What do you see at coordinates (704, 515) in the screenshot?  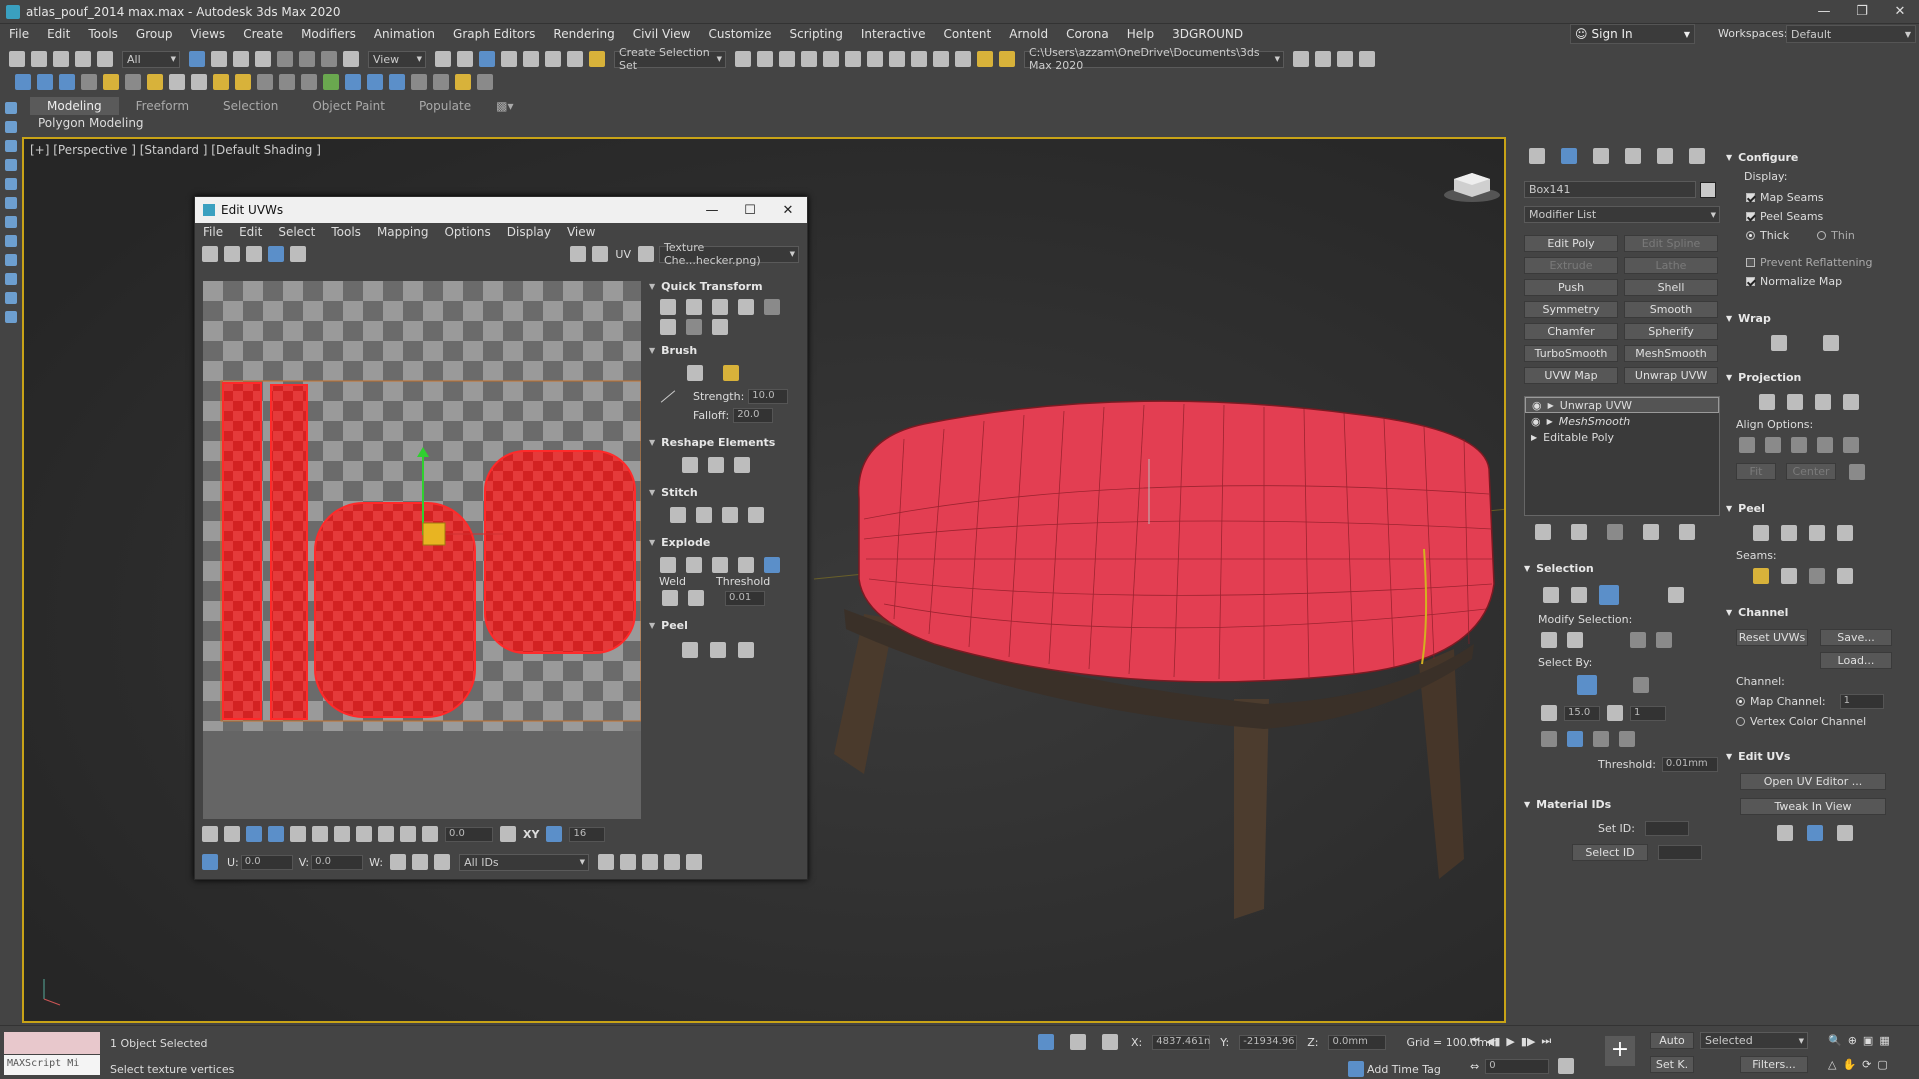 I see `stitch-to-source-icon` at bounding box center [704, 515].